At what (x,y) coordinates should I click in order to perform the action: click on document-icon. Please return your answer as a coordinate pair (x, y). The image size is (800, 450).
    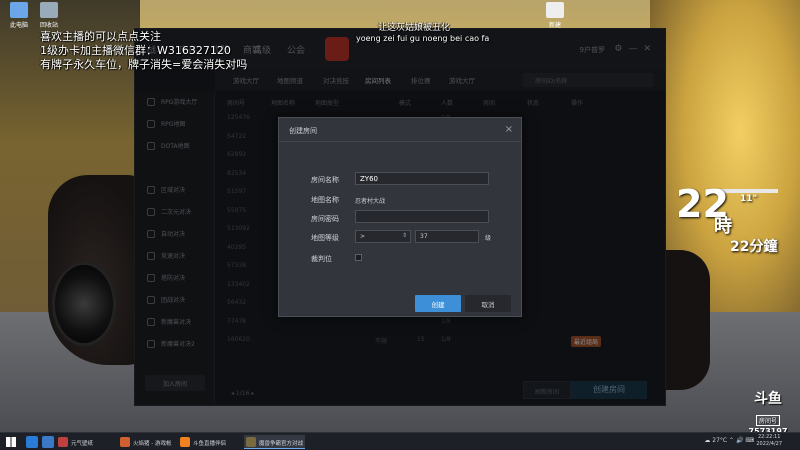
    Looking at the image, I should click on (555, 10).